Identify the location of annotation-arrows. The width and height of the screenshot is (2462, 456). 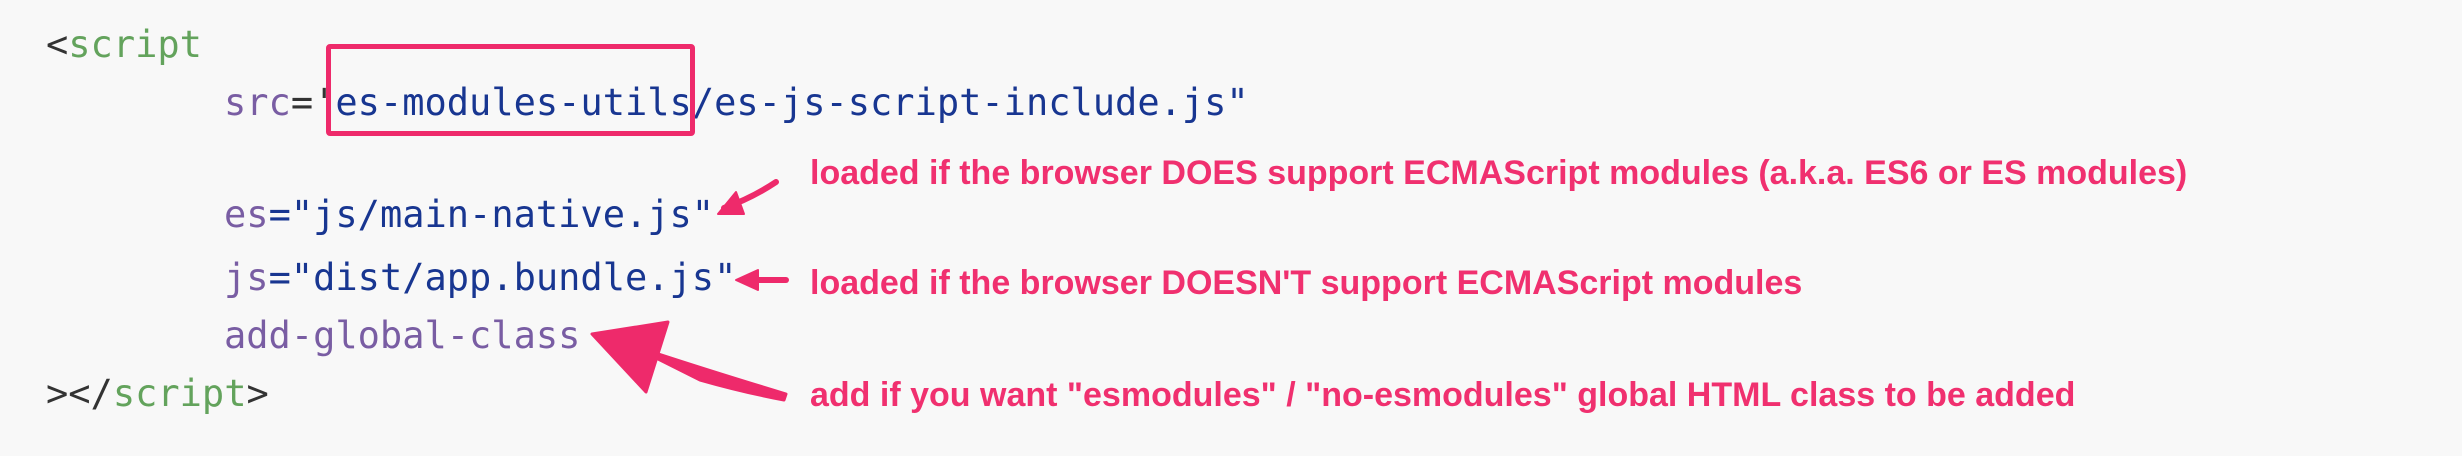
(689, 290).